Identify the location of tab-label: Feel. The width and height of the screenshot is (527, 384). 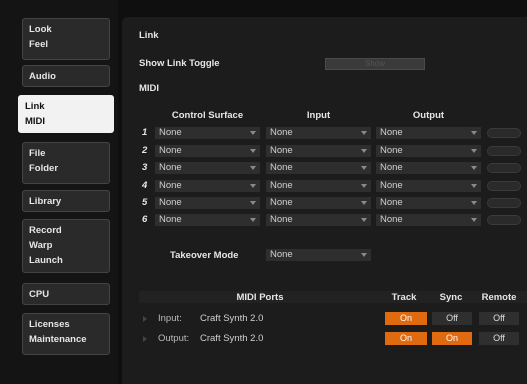
(39, 44).